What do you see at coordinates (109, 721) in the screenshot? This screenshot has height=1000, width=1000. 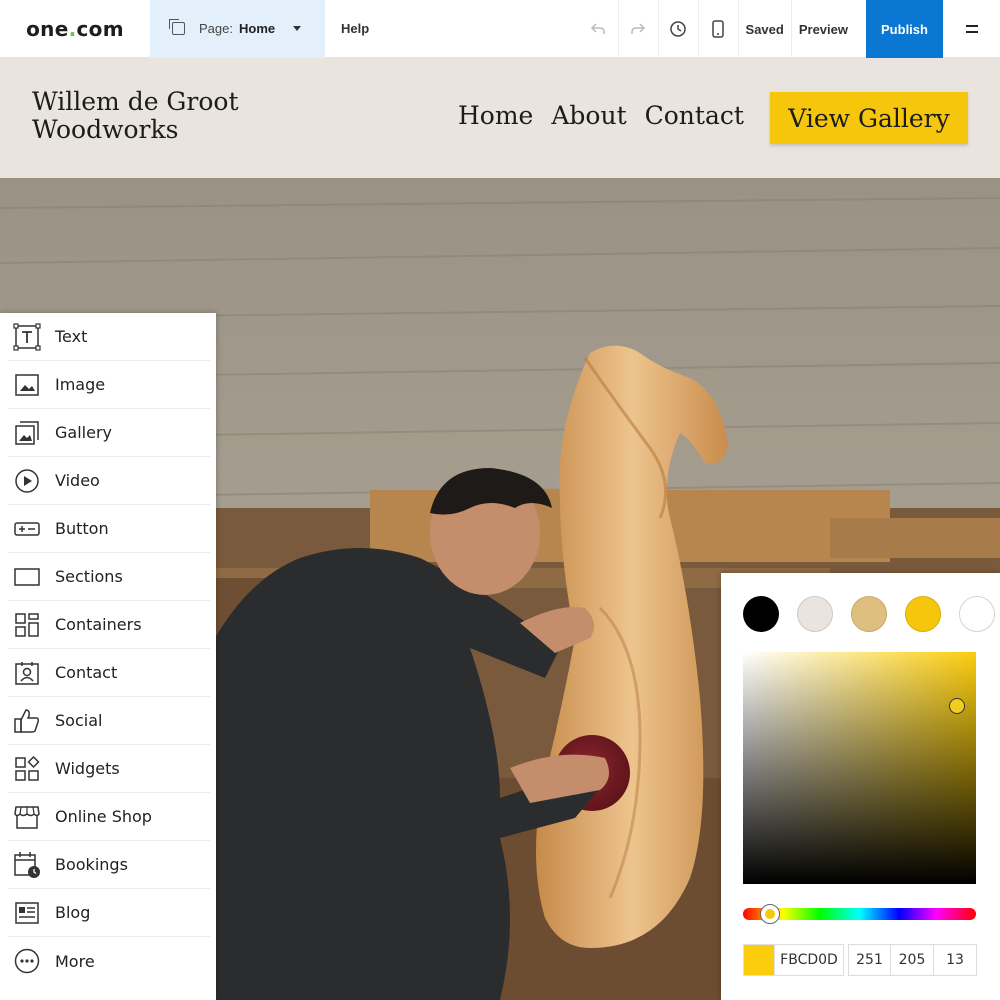 I see `panel-item-social: Social` at bounding box center [109, 721].